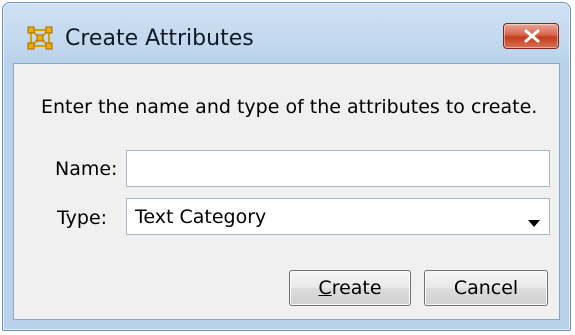 The image size is (575, 335). What do you see at coordinates (356, 288) in the screenshot?
I see `create-button-label: reate` at bounding box center [356, 288].